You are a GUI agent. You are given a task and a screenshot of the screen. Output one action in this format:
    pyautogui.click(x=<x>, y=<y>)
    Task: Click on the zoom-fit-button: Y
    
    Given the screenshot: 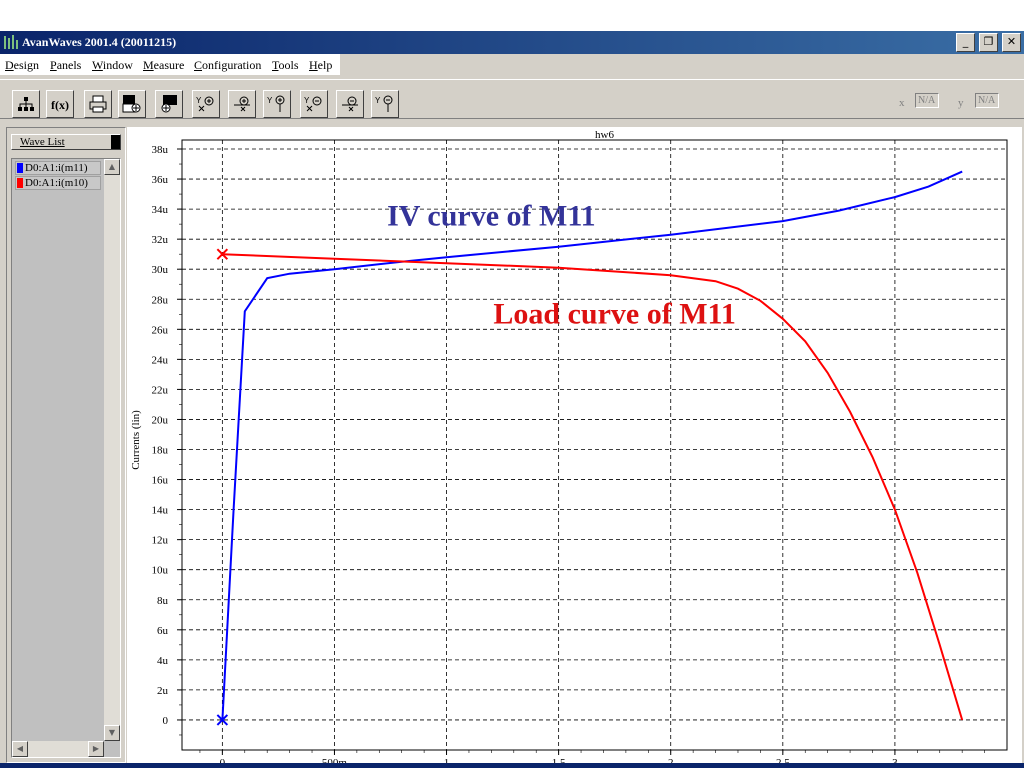 What is the action you would take?
    pyautogui.click(x=385, y=104)
    